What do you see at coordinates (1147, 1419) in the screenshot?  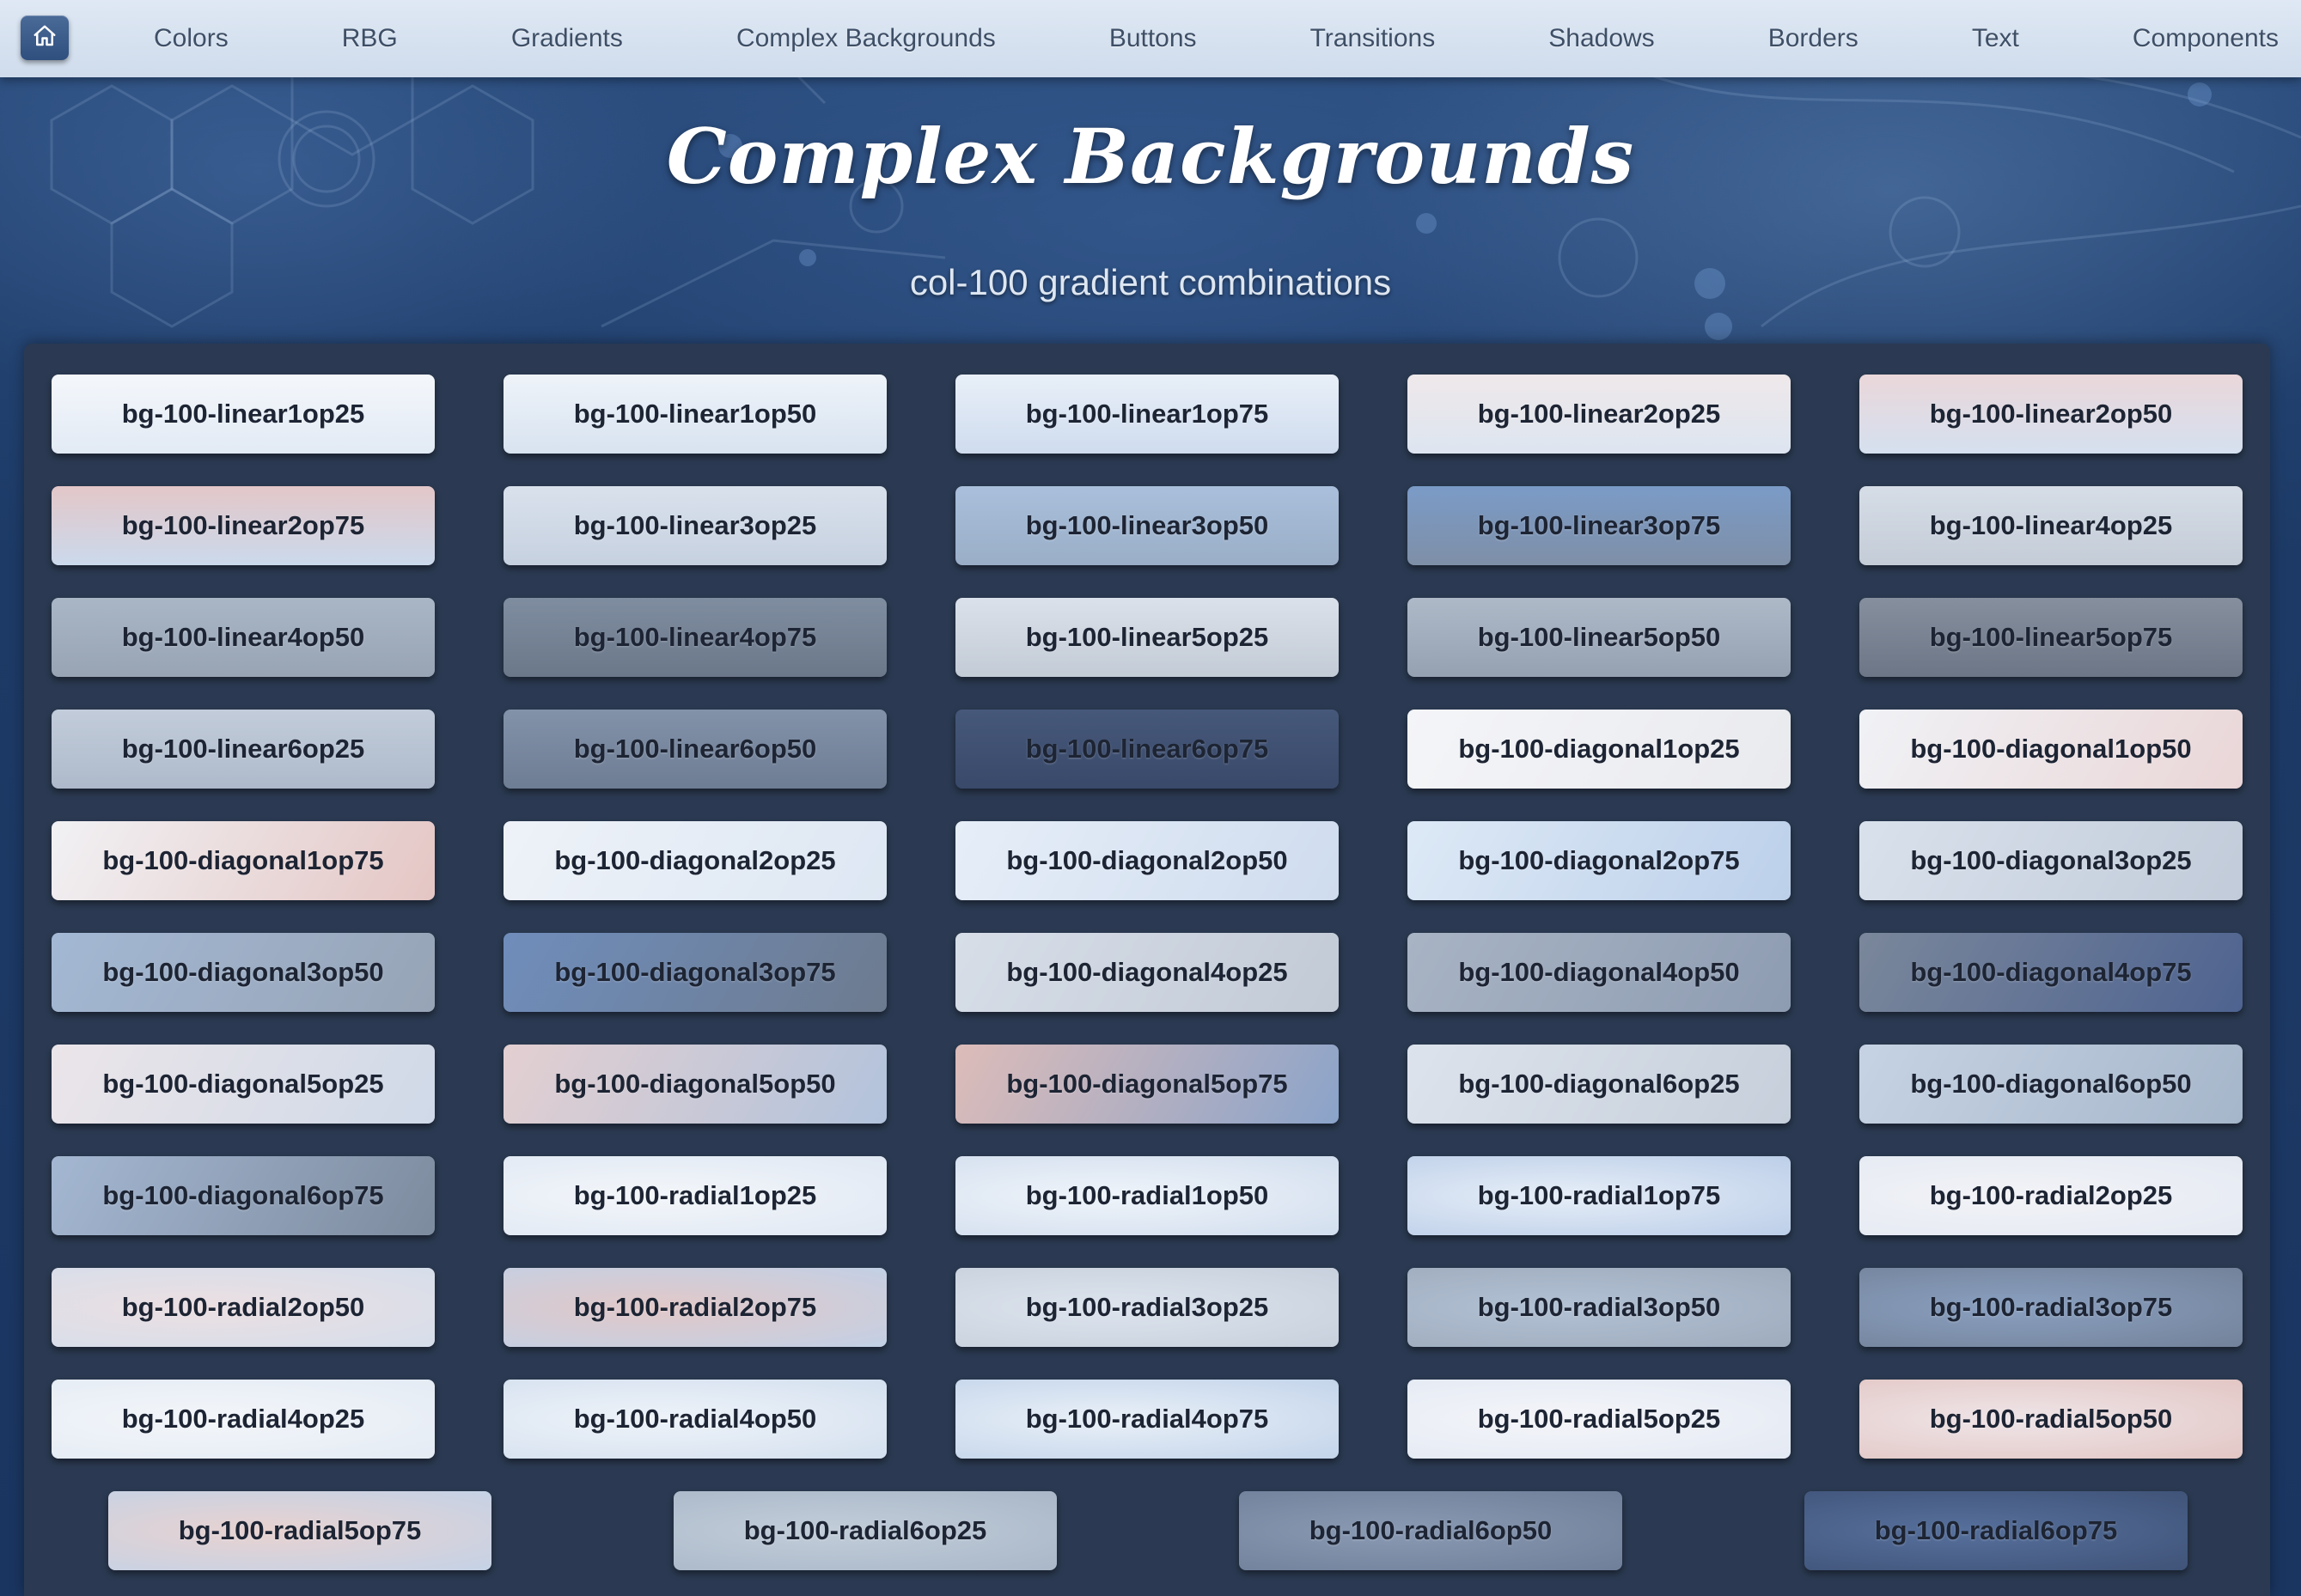 I see `swatch-tile: bg-100-radial4op75` at bounding box center [1147, 1419].